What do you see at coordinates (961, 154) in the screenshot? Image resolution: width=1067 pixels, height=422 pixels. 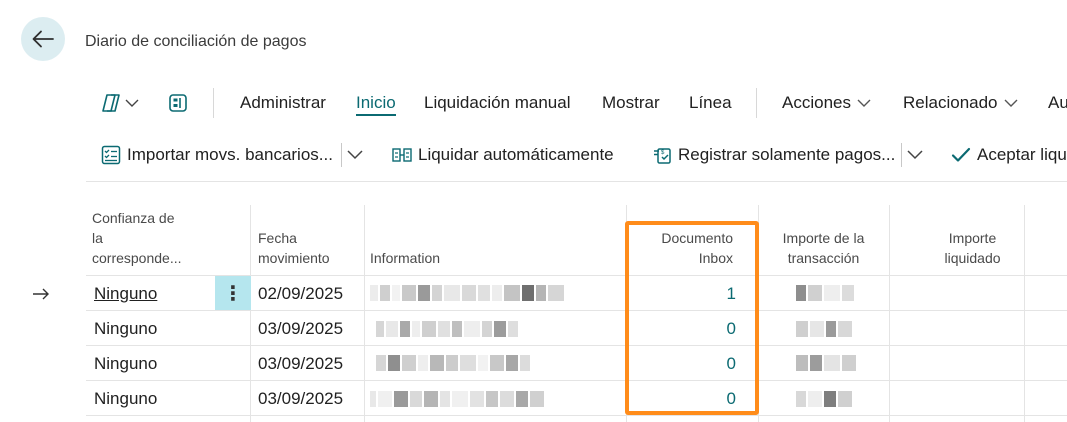 I see `checkmark-icon` at bounding box center [961, 154].